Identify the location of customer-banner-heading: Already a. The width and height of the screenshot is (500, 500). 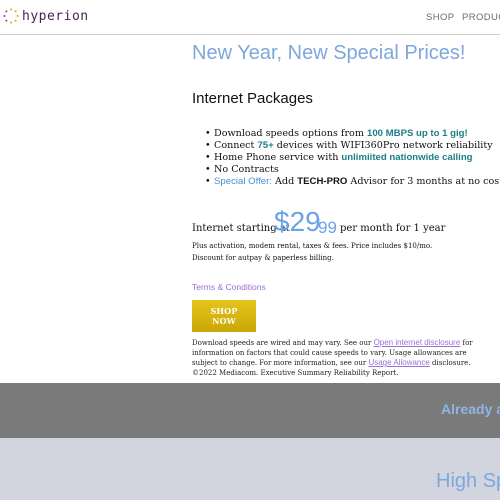
(470, 409).